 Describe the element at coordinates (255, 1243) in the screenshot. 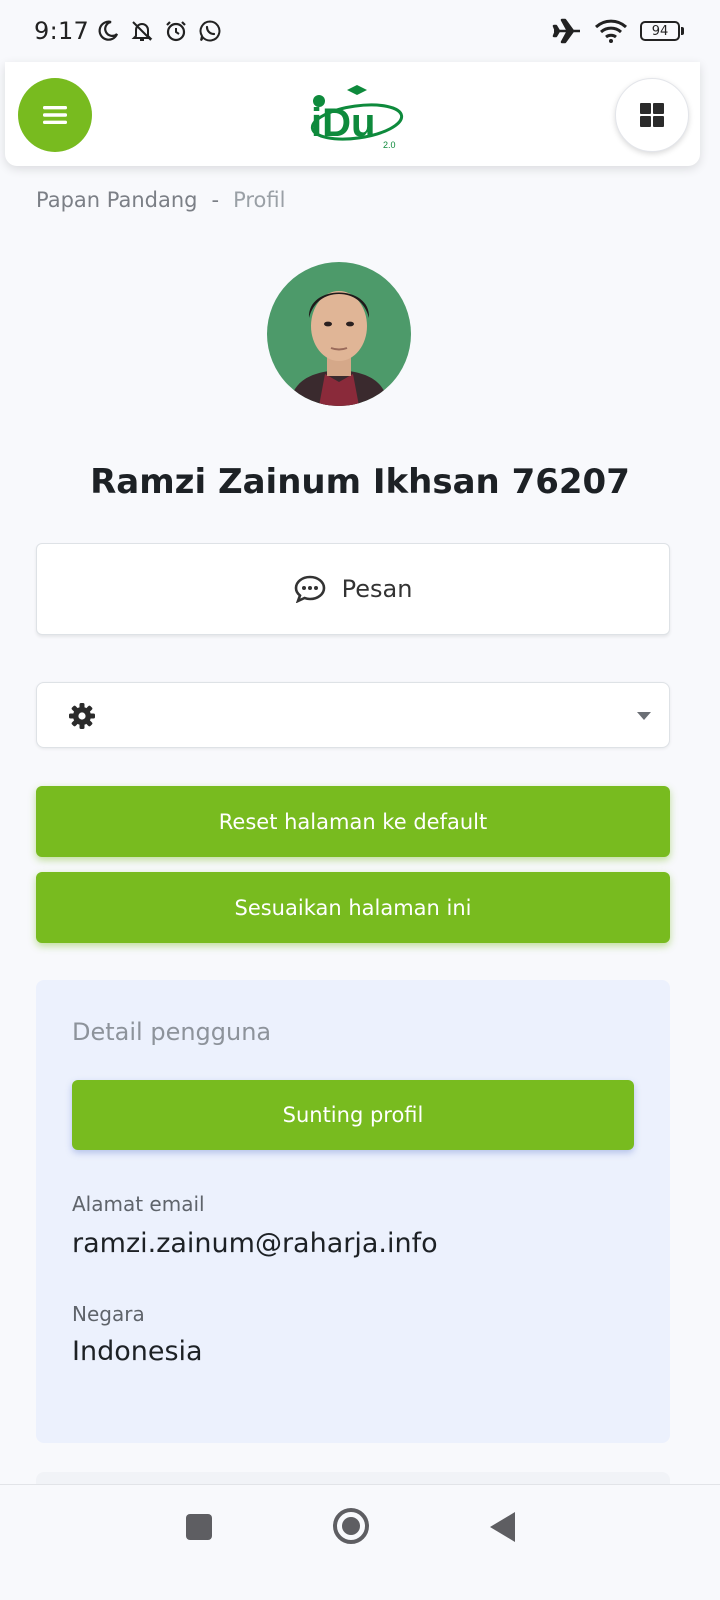

I see `email-value: ramzi.zainum@raharja.info` at that location.